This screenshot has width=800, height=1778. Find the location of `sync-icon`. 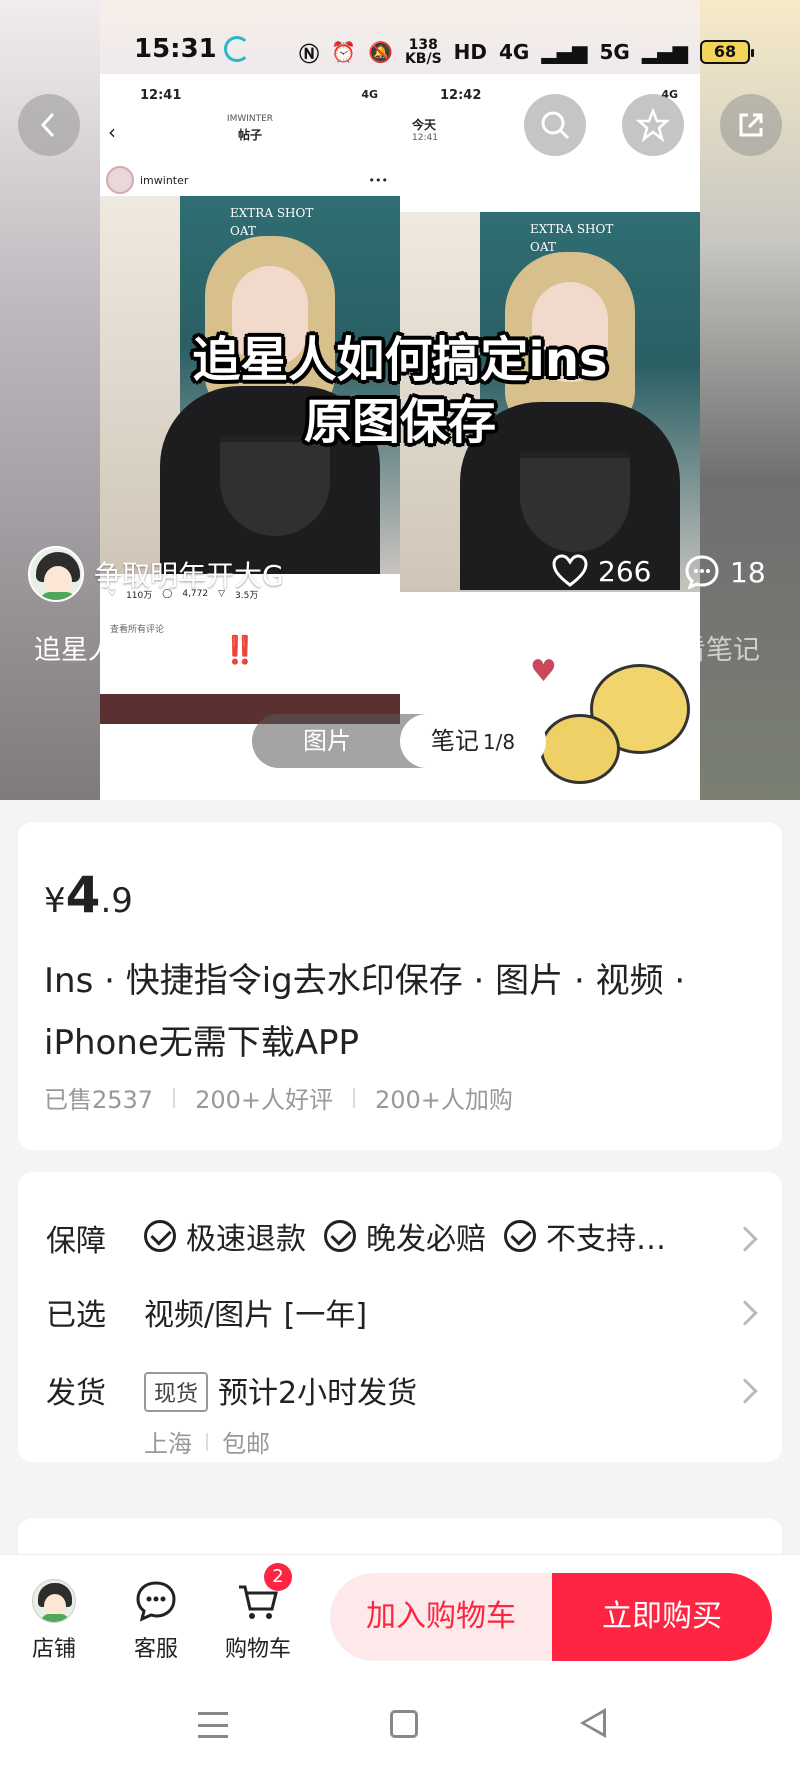

sync-icon is located at coordinates (237, 49).